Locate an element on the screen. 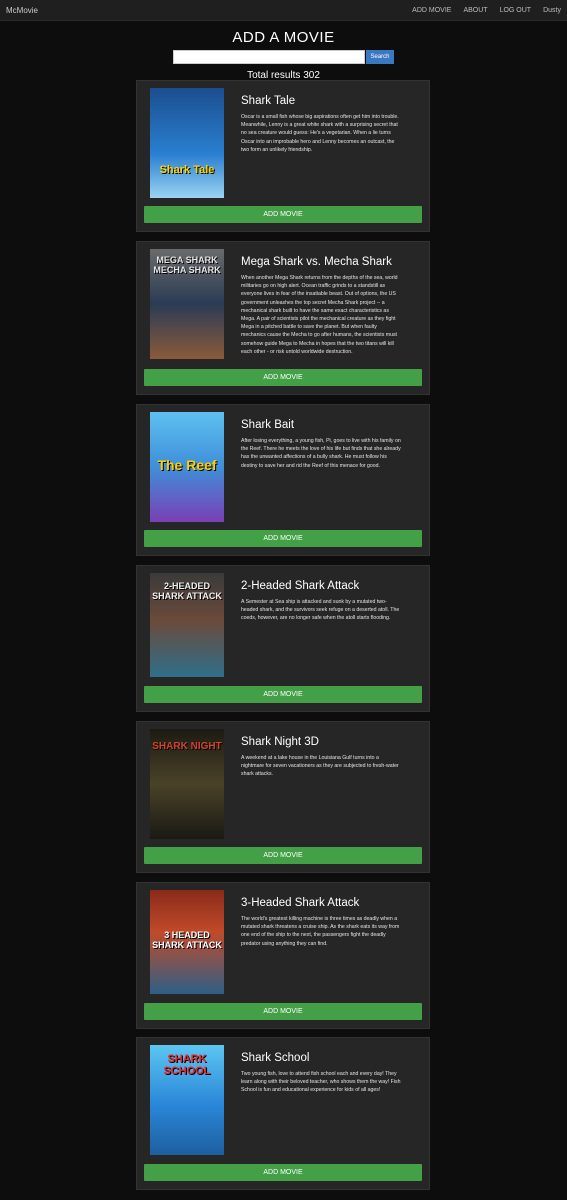 This screenshot has height=1200, width=567. search-input is located at coordinates (269, 57).